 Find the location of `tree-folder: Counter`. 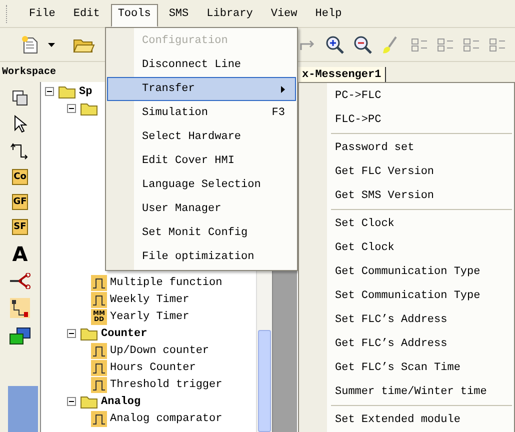

tree-folder: Counter is located at coordinates (124, 334).